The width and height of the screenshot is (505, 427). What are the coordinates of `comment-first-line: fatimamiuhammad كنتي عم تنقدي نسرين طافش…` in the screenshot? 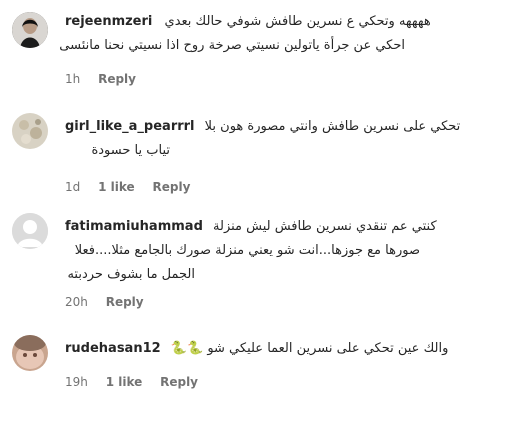 It's located at (279, 227).